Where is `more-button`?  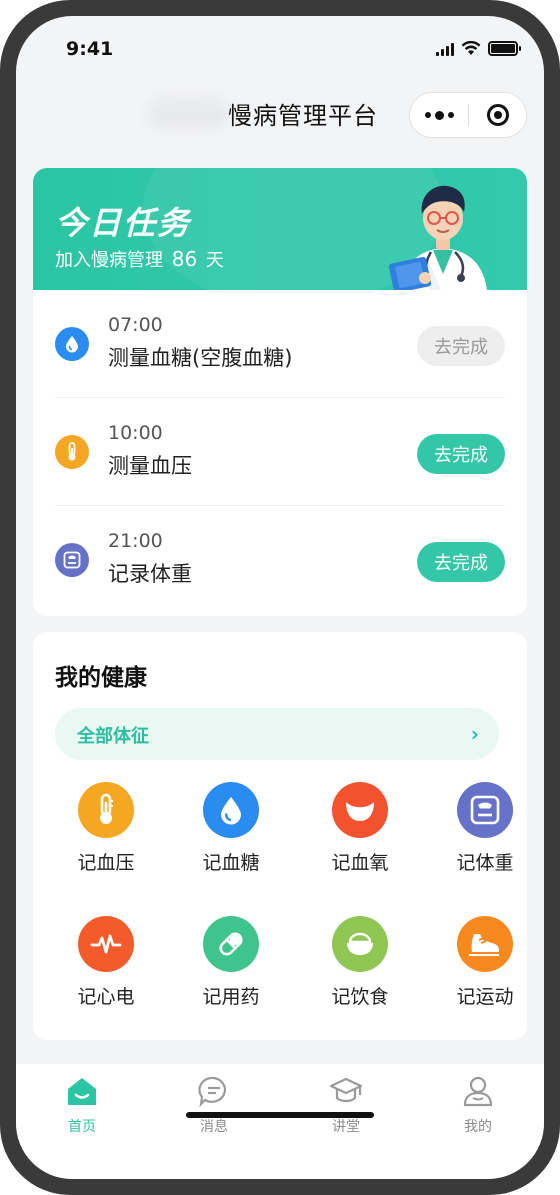 more-button is located at coordinates (439, 115).